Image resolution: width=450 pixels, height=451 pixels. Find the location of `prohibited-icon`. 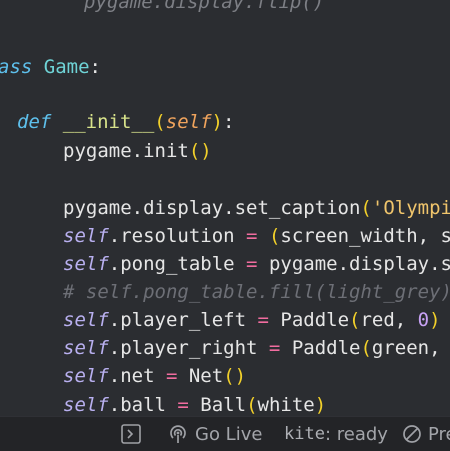

prohibited-icon is located at coordinates (412, 434).